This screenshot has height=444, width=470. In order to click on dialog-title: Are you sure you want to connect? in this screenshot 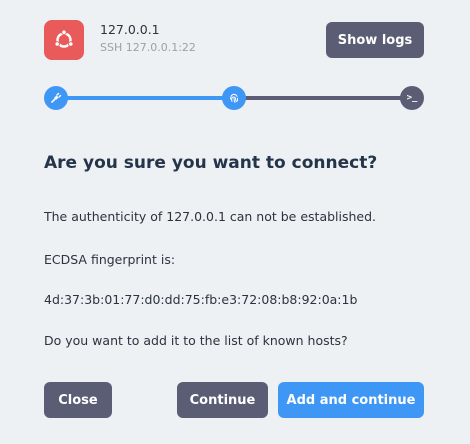, I will do `click(211, 163)`.